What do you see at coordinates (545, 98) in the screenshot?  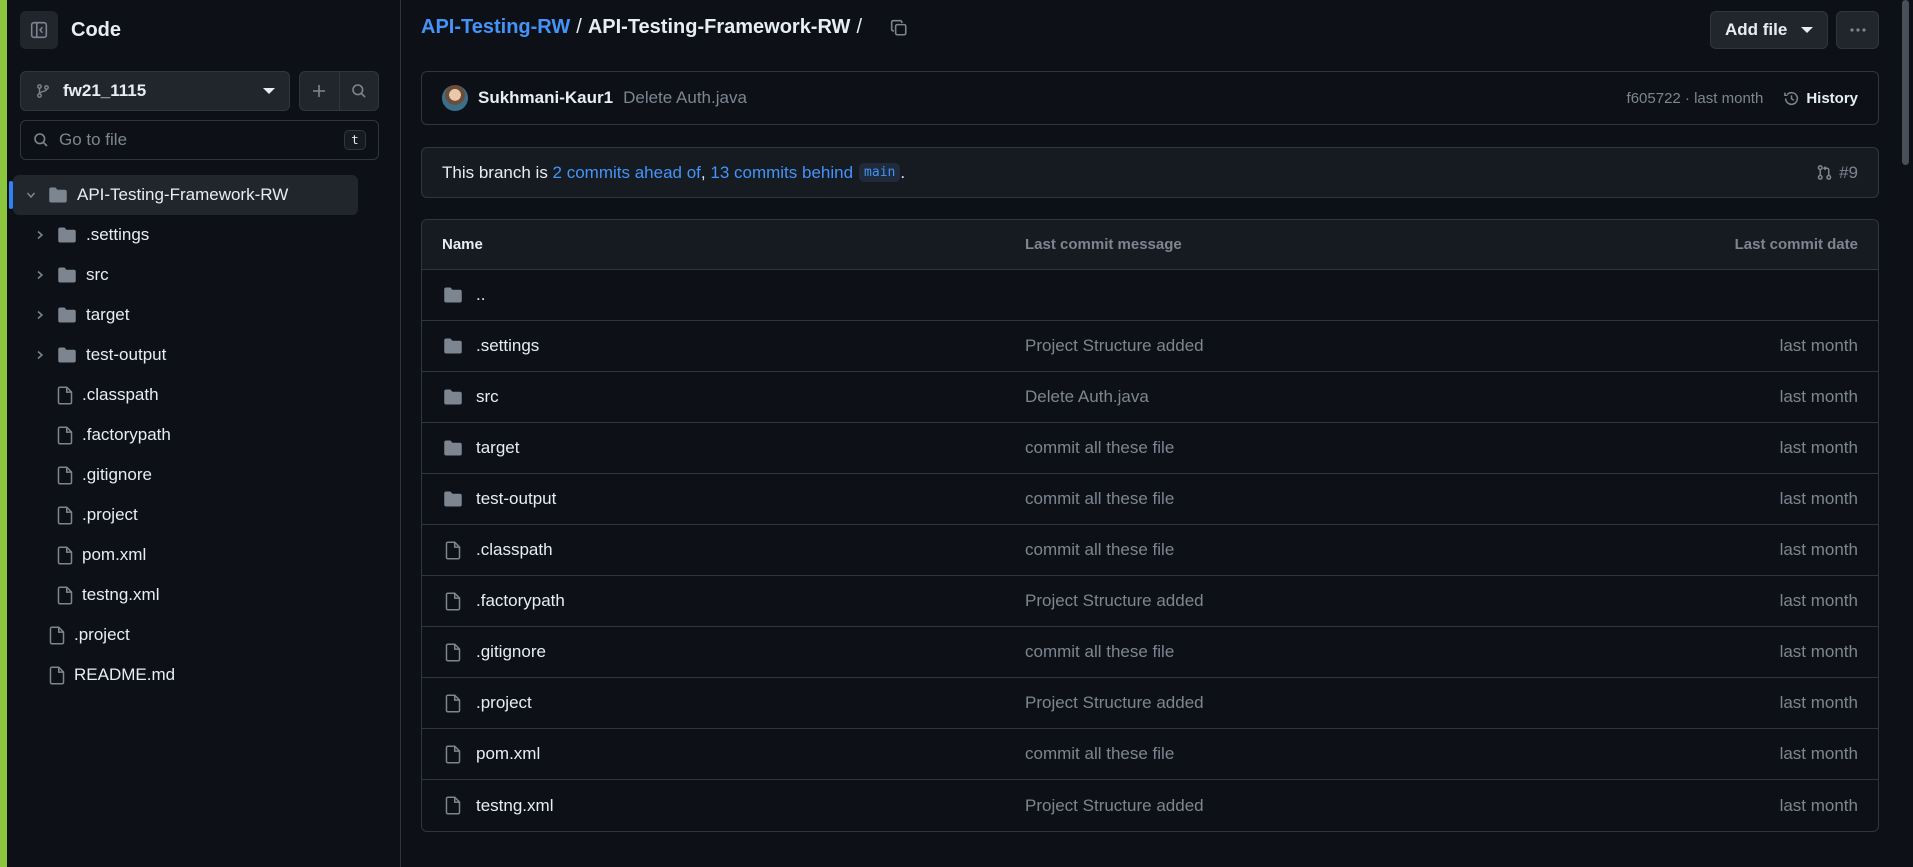 I see `commit-author: Sukhmani-Kaur1` at bounding box center [545, 98].